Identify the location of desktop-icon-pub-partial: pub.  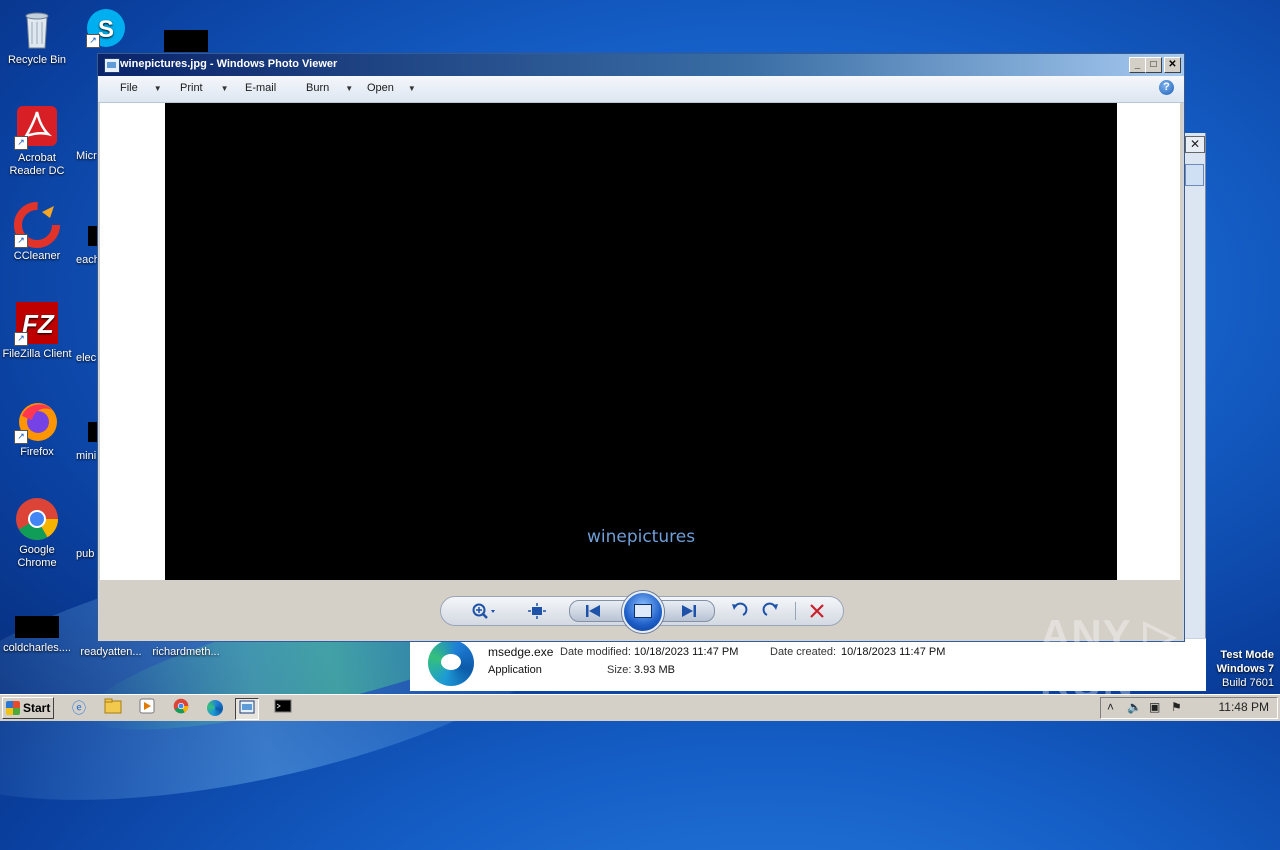
(87, 554).